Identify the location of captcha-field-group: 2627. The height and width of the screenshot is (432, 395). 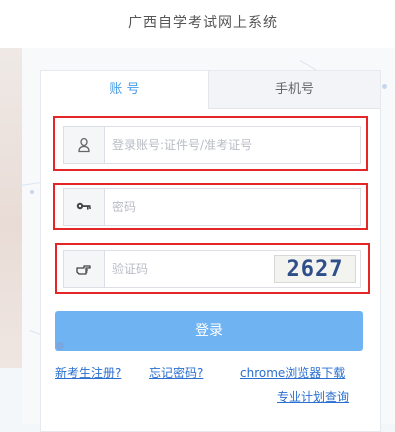
(212, 269).